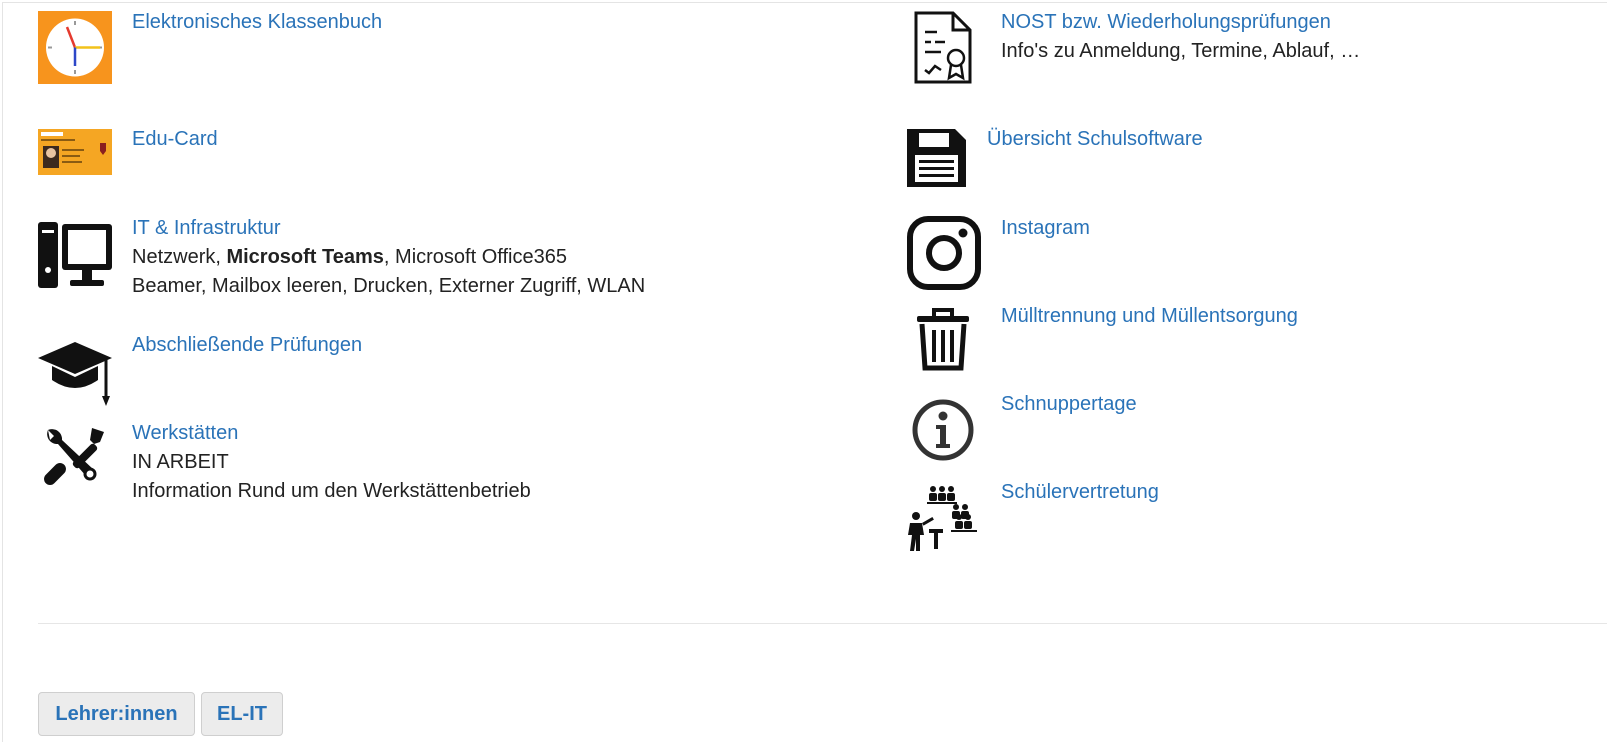 The image size is (1607, 742). Describe the element at coordinates (242, 714) in the screenshot. I see `el-it-button: EL-IT` at that location.